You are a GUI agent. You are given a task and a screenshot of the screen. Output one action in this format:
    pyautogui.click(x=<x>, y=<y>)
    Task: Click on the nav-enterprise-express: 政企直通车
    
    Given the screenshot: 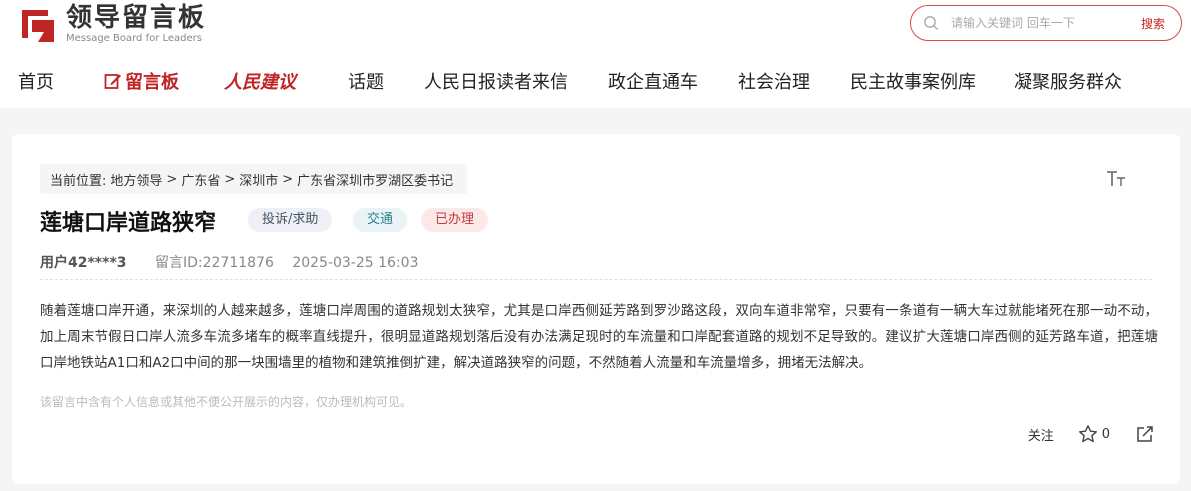 What is the action you would take?
    pyautogui.click(x=653, y=81)
    